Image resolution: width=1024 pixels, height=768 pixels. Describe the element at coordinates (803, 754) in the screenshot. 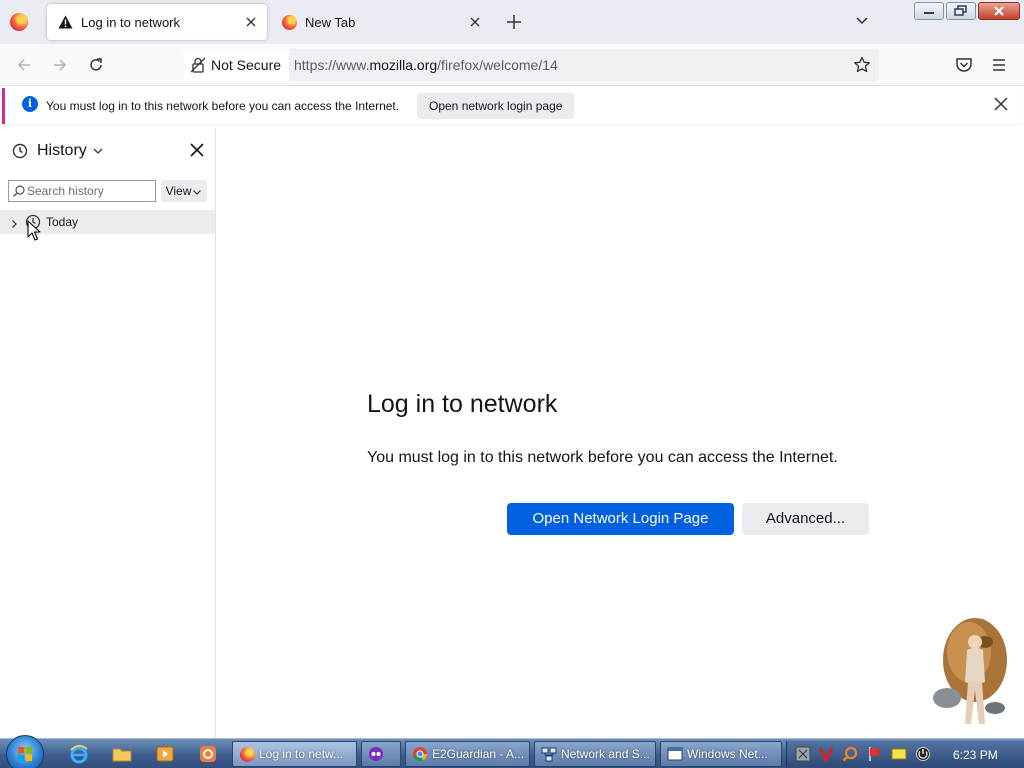

I see `tray-app-icon` at that location.